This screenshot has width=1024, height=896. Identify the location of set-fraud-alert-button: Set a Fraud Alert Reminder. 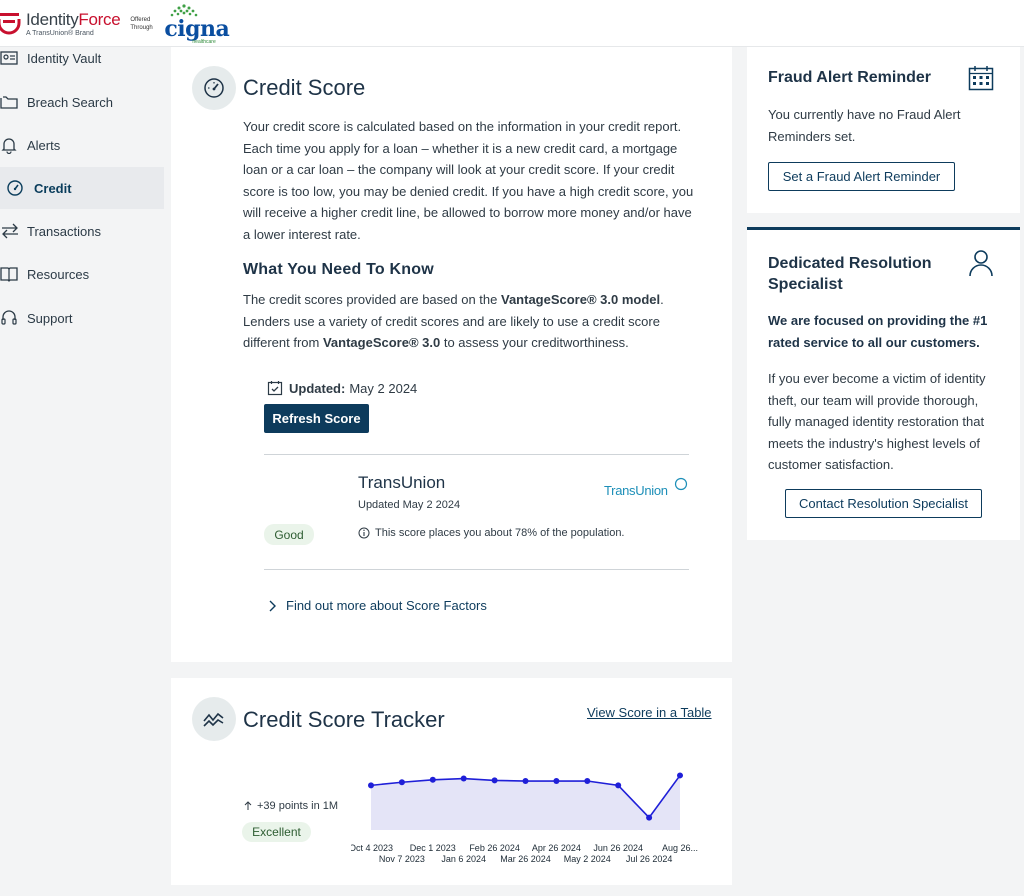
(861, 176).